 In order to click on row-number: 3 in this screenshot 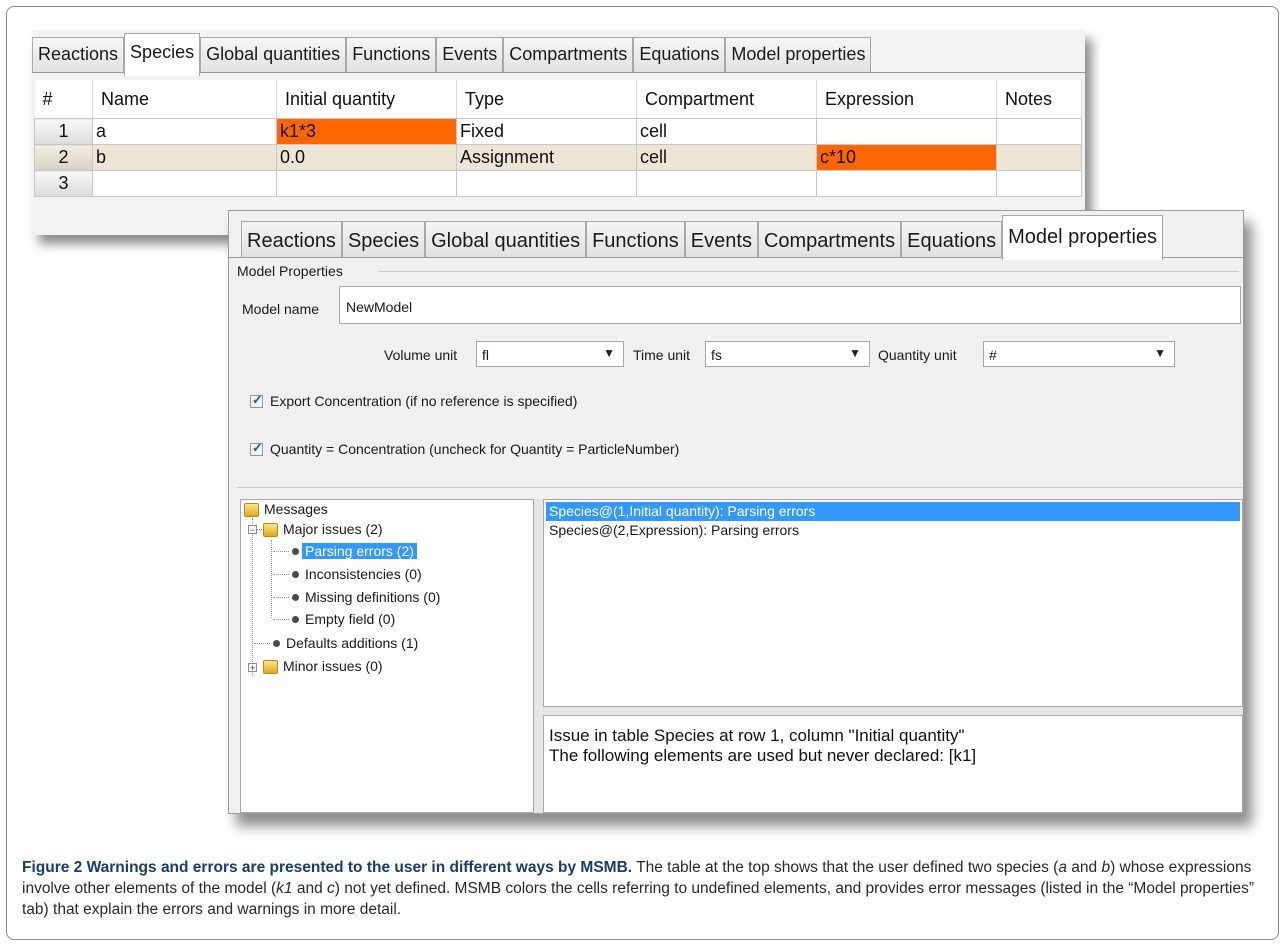, I will do `click(63, 183)`.